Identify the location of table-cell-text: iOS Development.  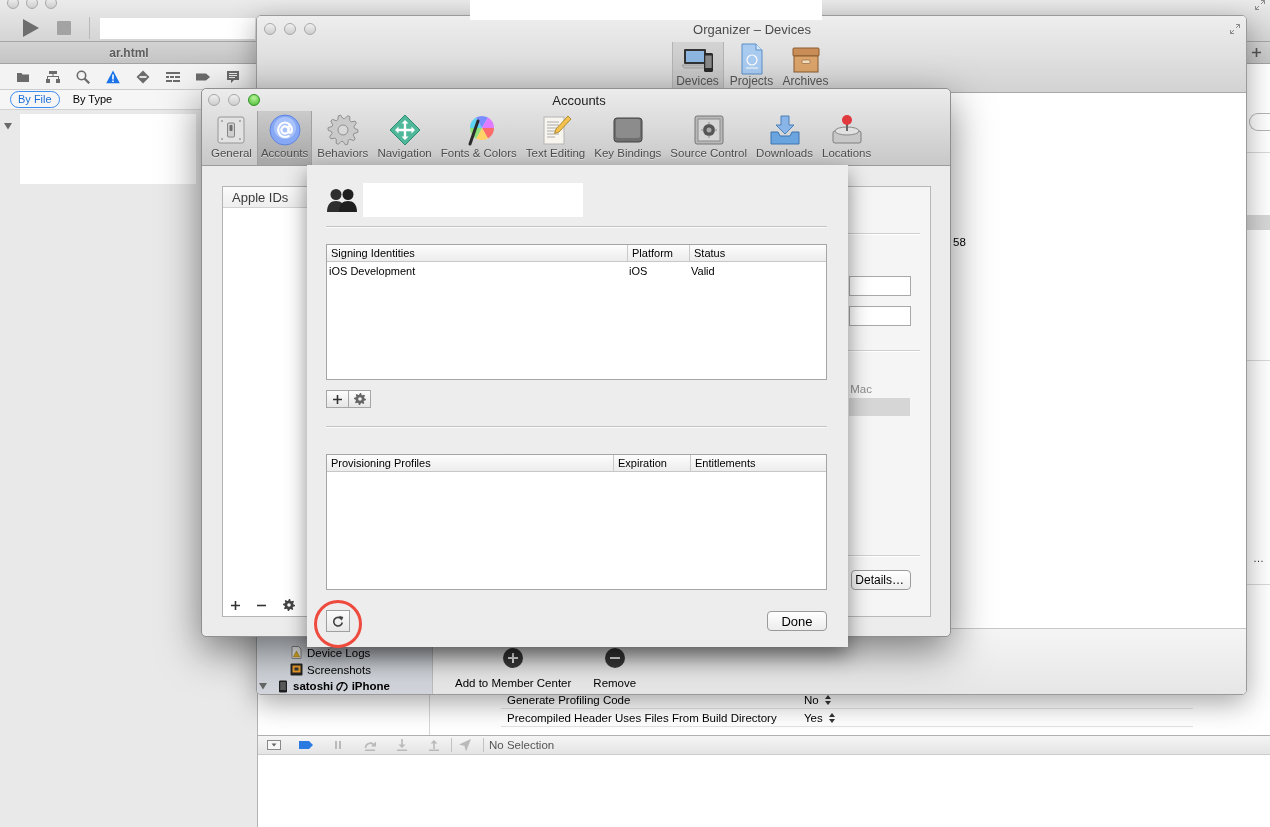
(372, 271).